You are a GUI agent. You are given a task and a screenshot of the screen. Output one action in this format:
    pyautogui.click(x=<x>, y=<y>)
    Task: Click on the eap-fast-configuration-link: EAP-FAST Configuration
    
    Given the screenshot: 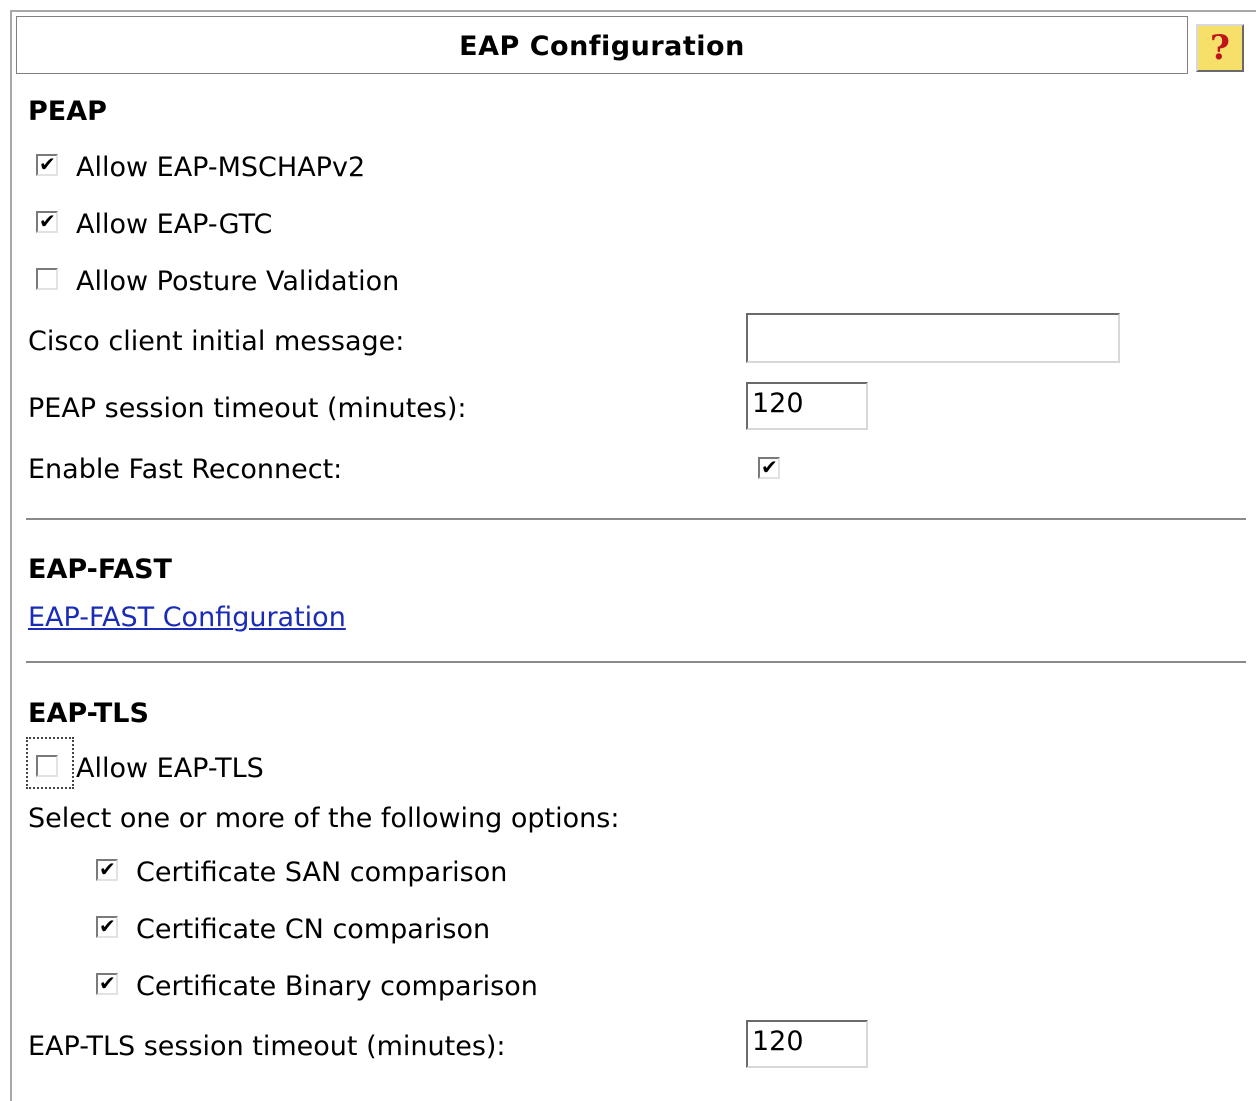 What is the action you would take?
    pyautogui.click(x=187, y=618)
    